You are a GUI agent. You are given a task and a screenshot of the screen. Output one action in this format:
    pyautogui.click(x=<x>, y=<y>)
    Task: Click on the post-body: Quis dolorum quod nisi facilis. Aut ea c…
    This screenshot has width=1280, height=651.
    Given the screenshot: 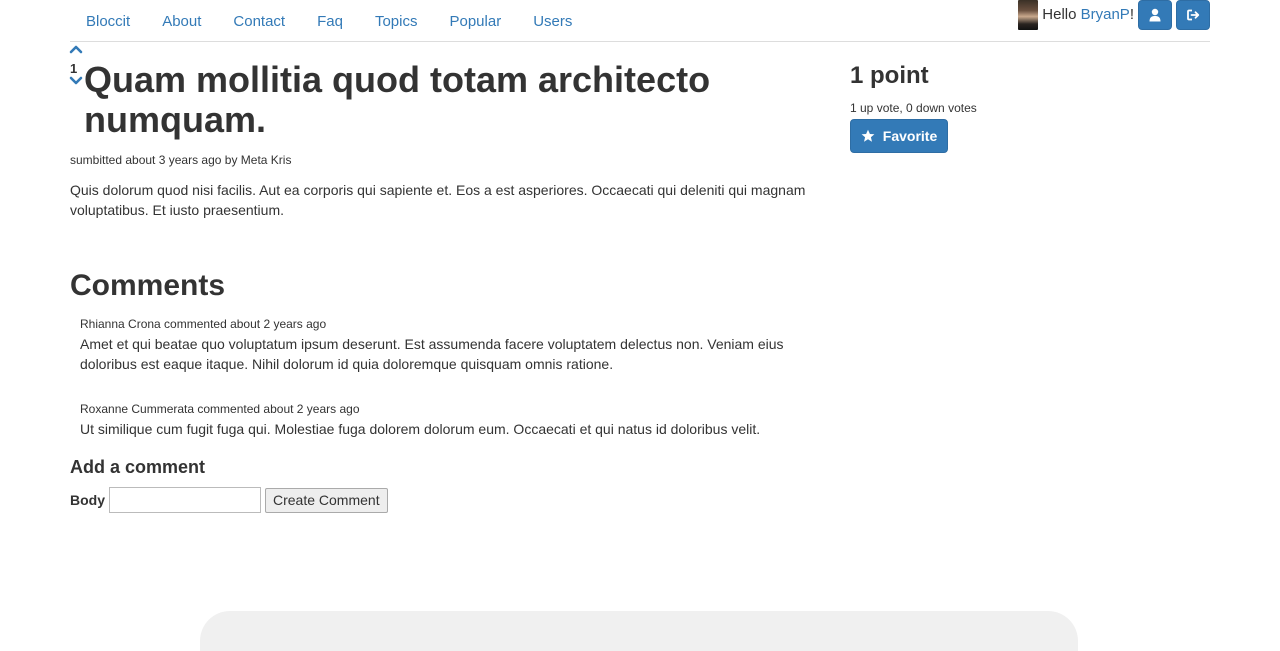 What is the action you would take?
    pyautogui.click(x=438, y=200)
    